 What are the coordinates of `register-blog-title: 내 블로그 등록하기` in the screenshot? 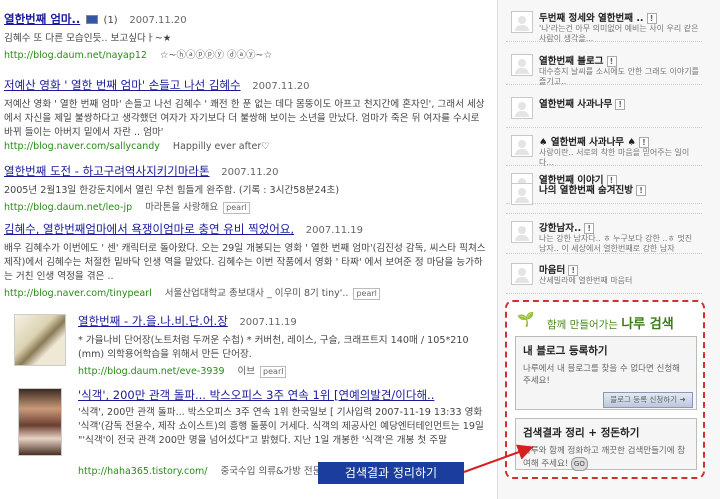 It's located at (565, 351).